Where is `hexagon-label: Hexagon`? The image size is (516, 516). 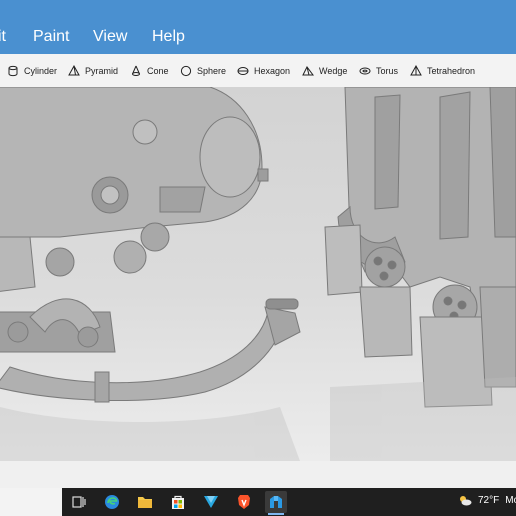 hexagon-label: Hexagon is located at coordinates (272, 71).